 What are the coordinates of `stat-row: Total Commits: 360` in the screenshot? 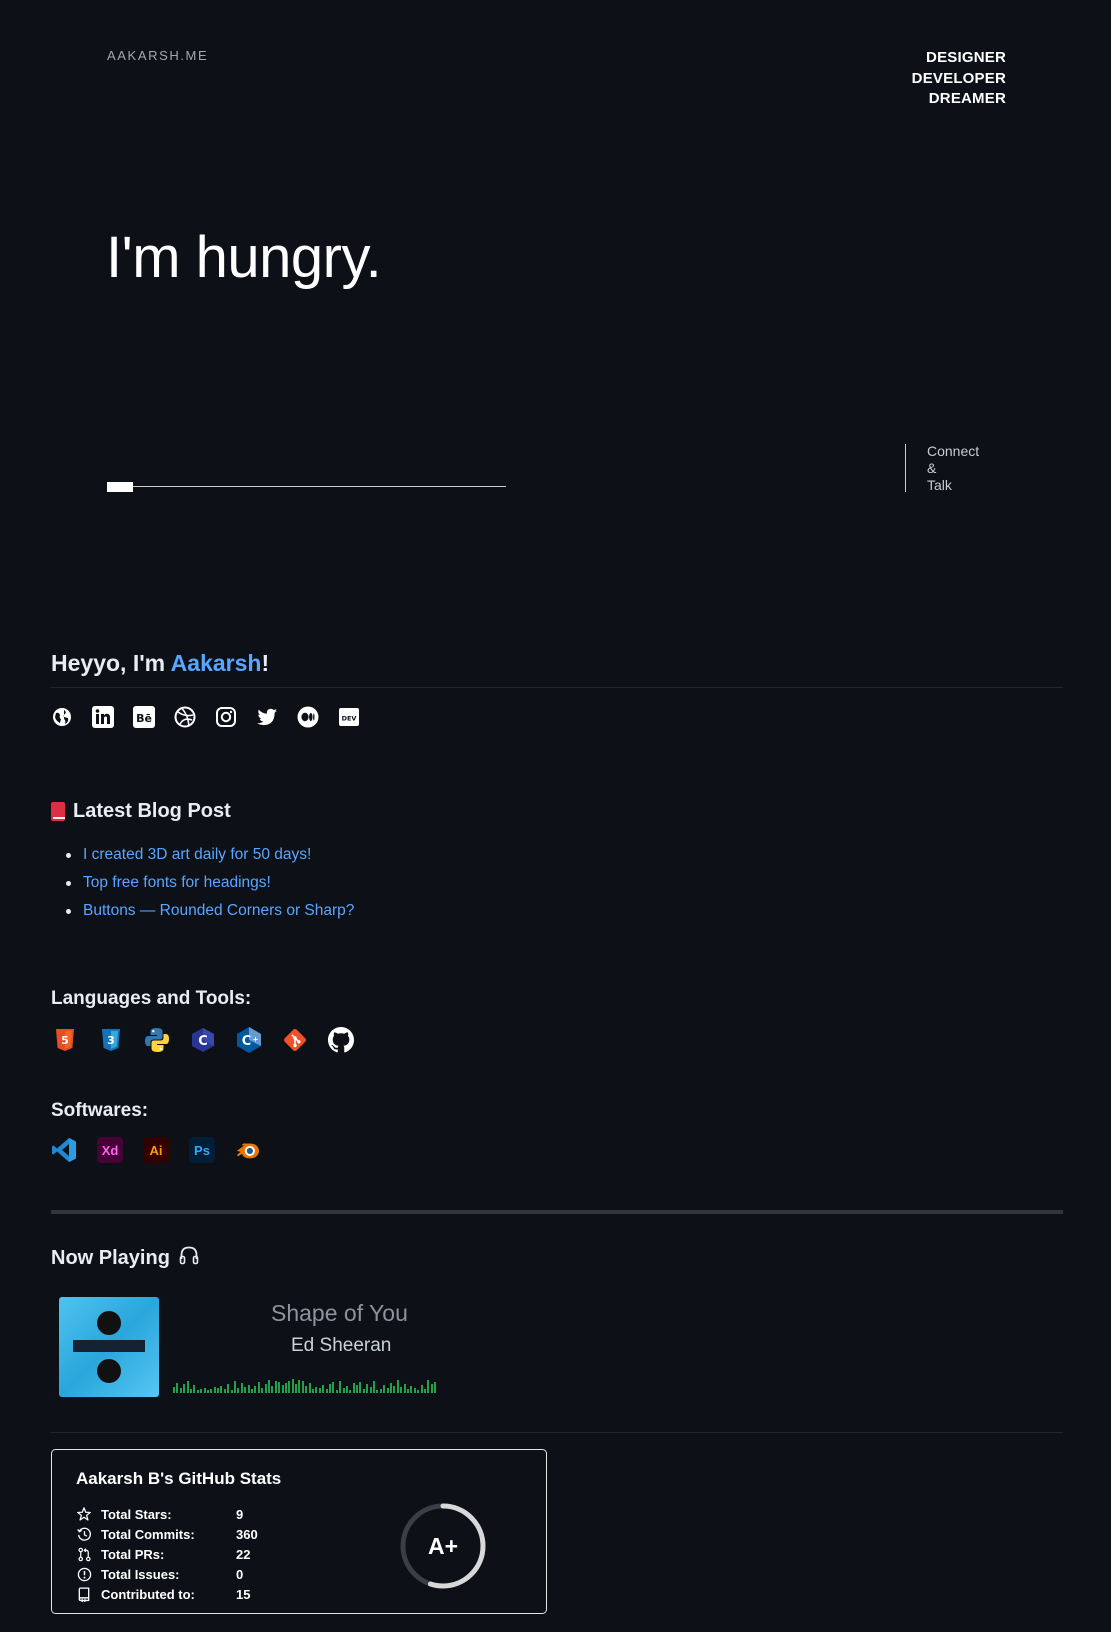 It's located at (167, 1534).